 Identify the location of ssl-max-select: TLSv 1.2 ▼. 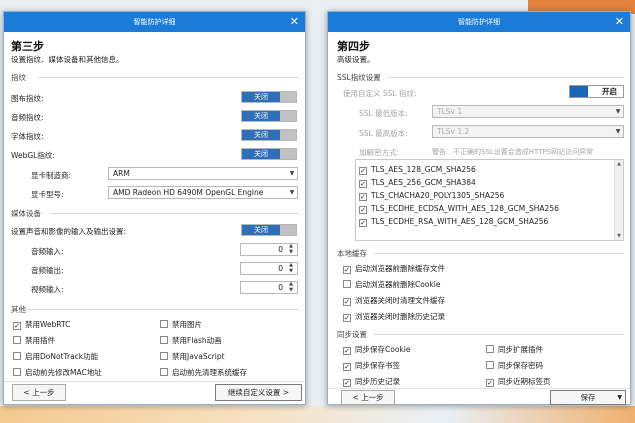
(528, 131).